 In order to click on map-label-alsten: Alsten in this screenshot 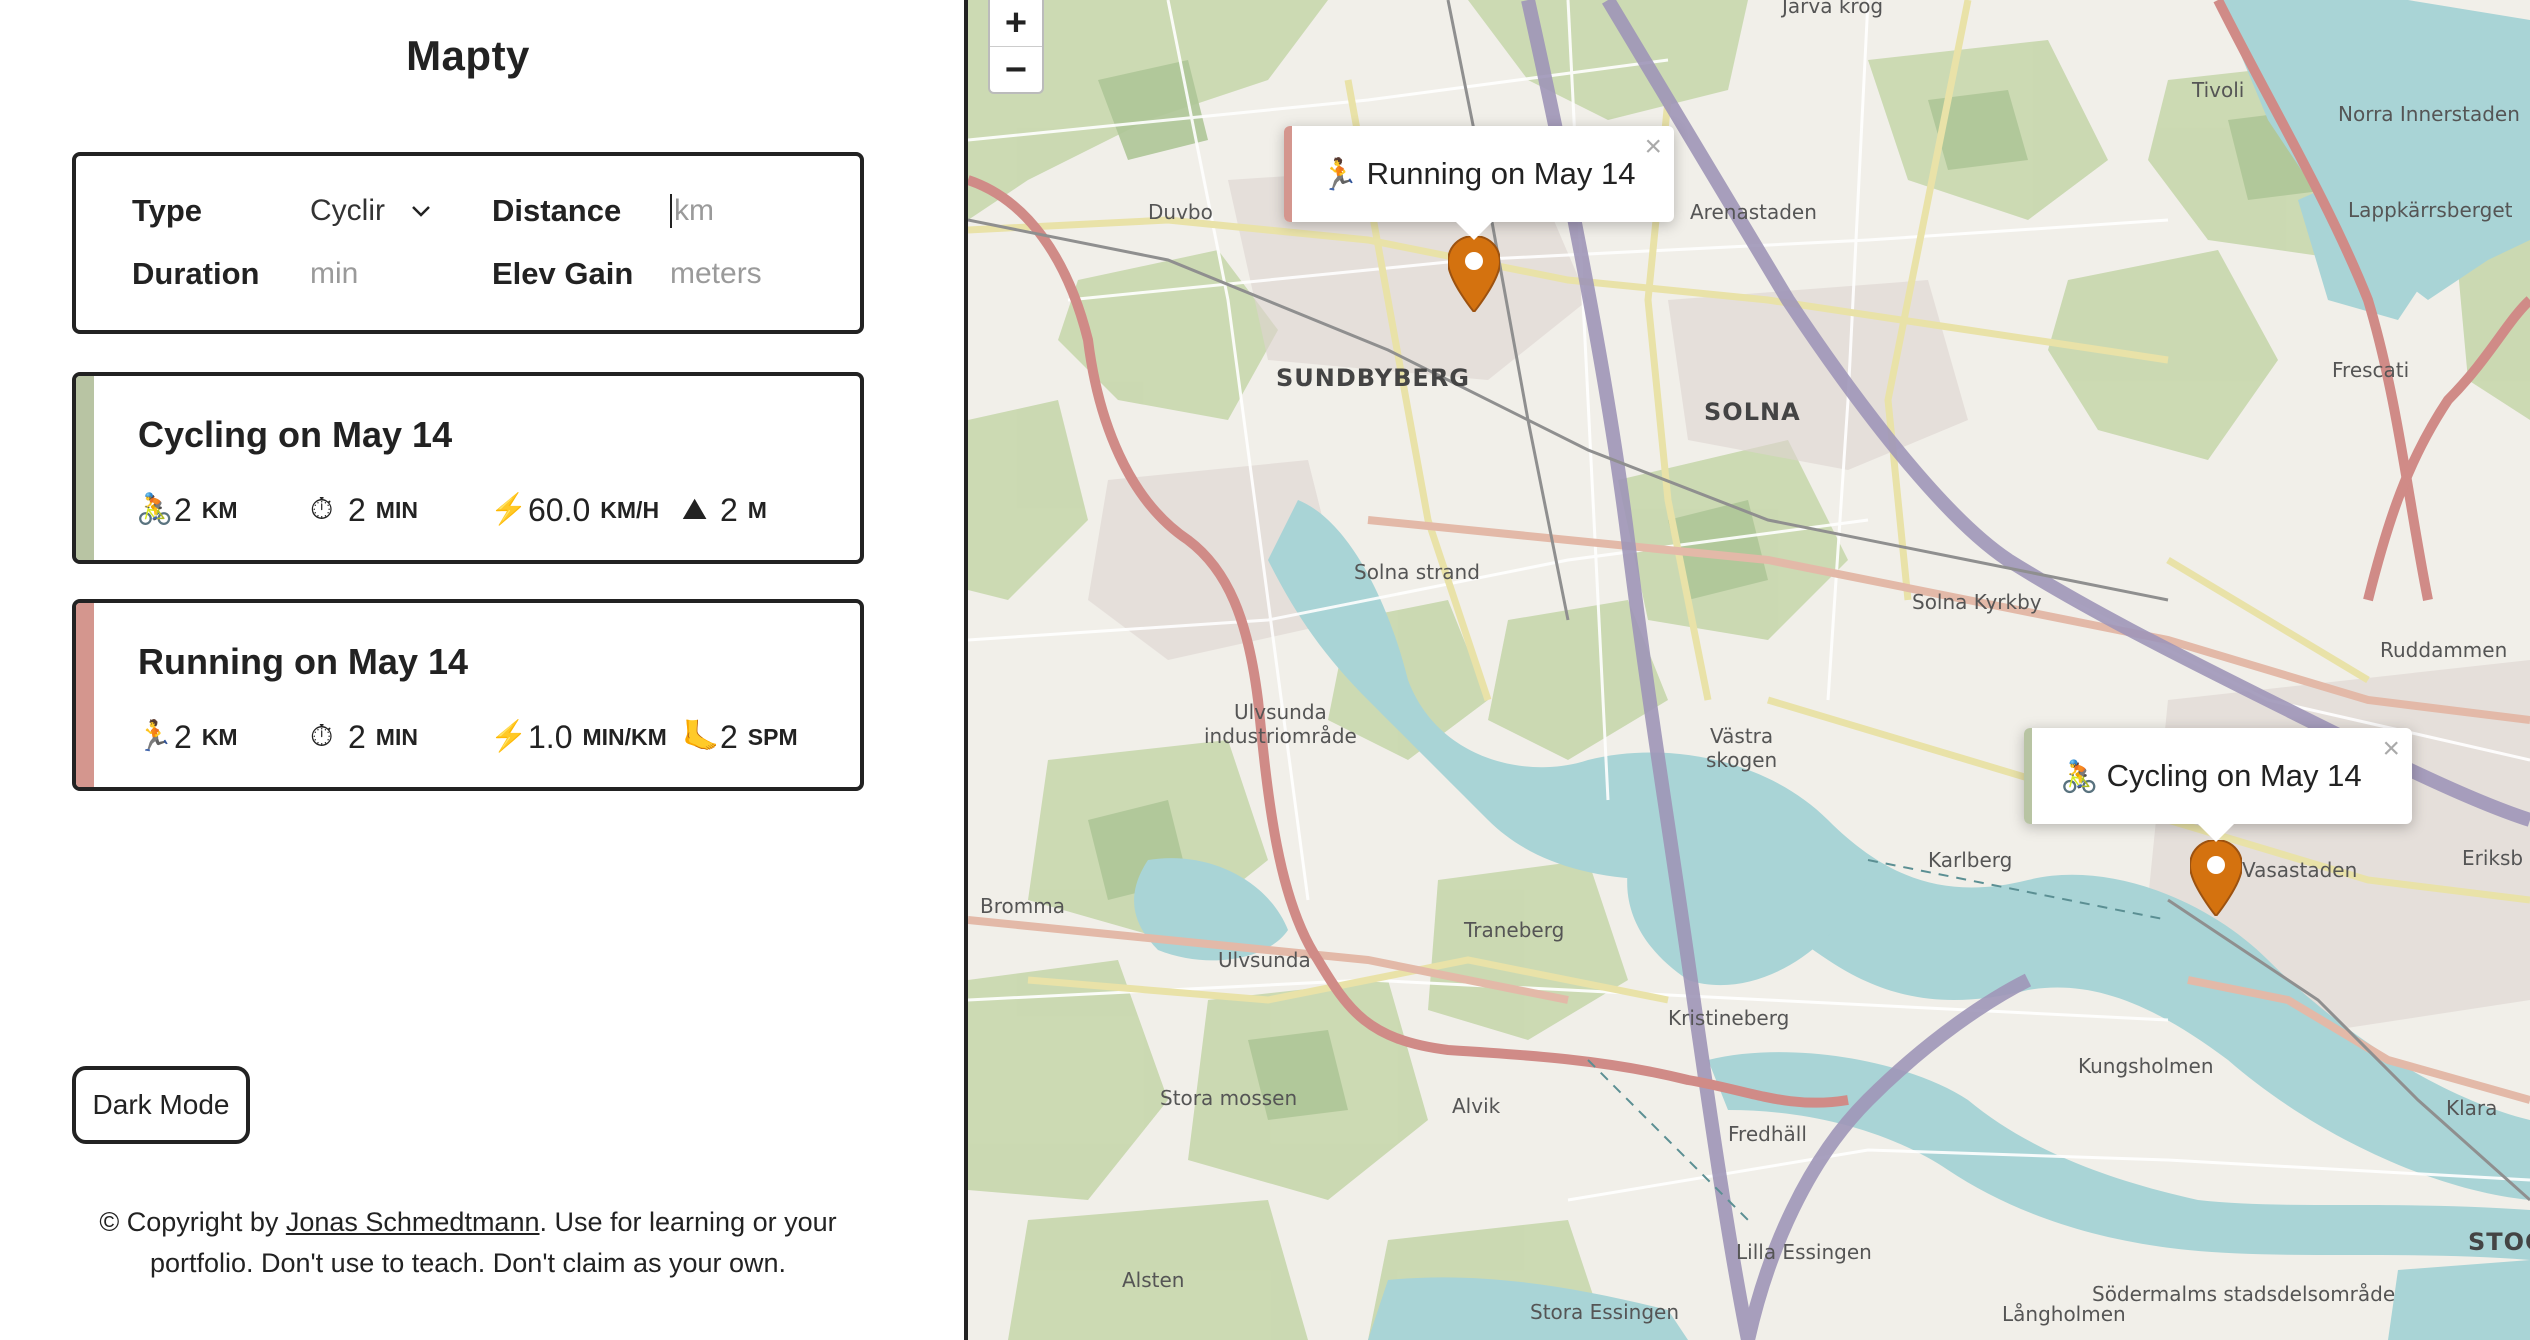, I will do `click(1153, 1280)`.